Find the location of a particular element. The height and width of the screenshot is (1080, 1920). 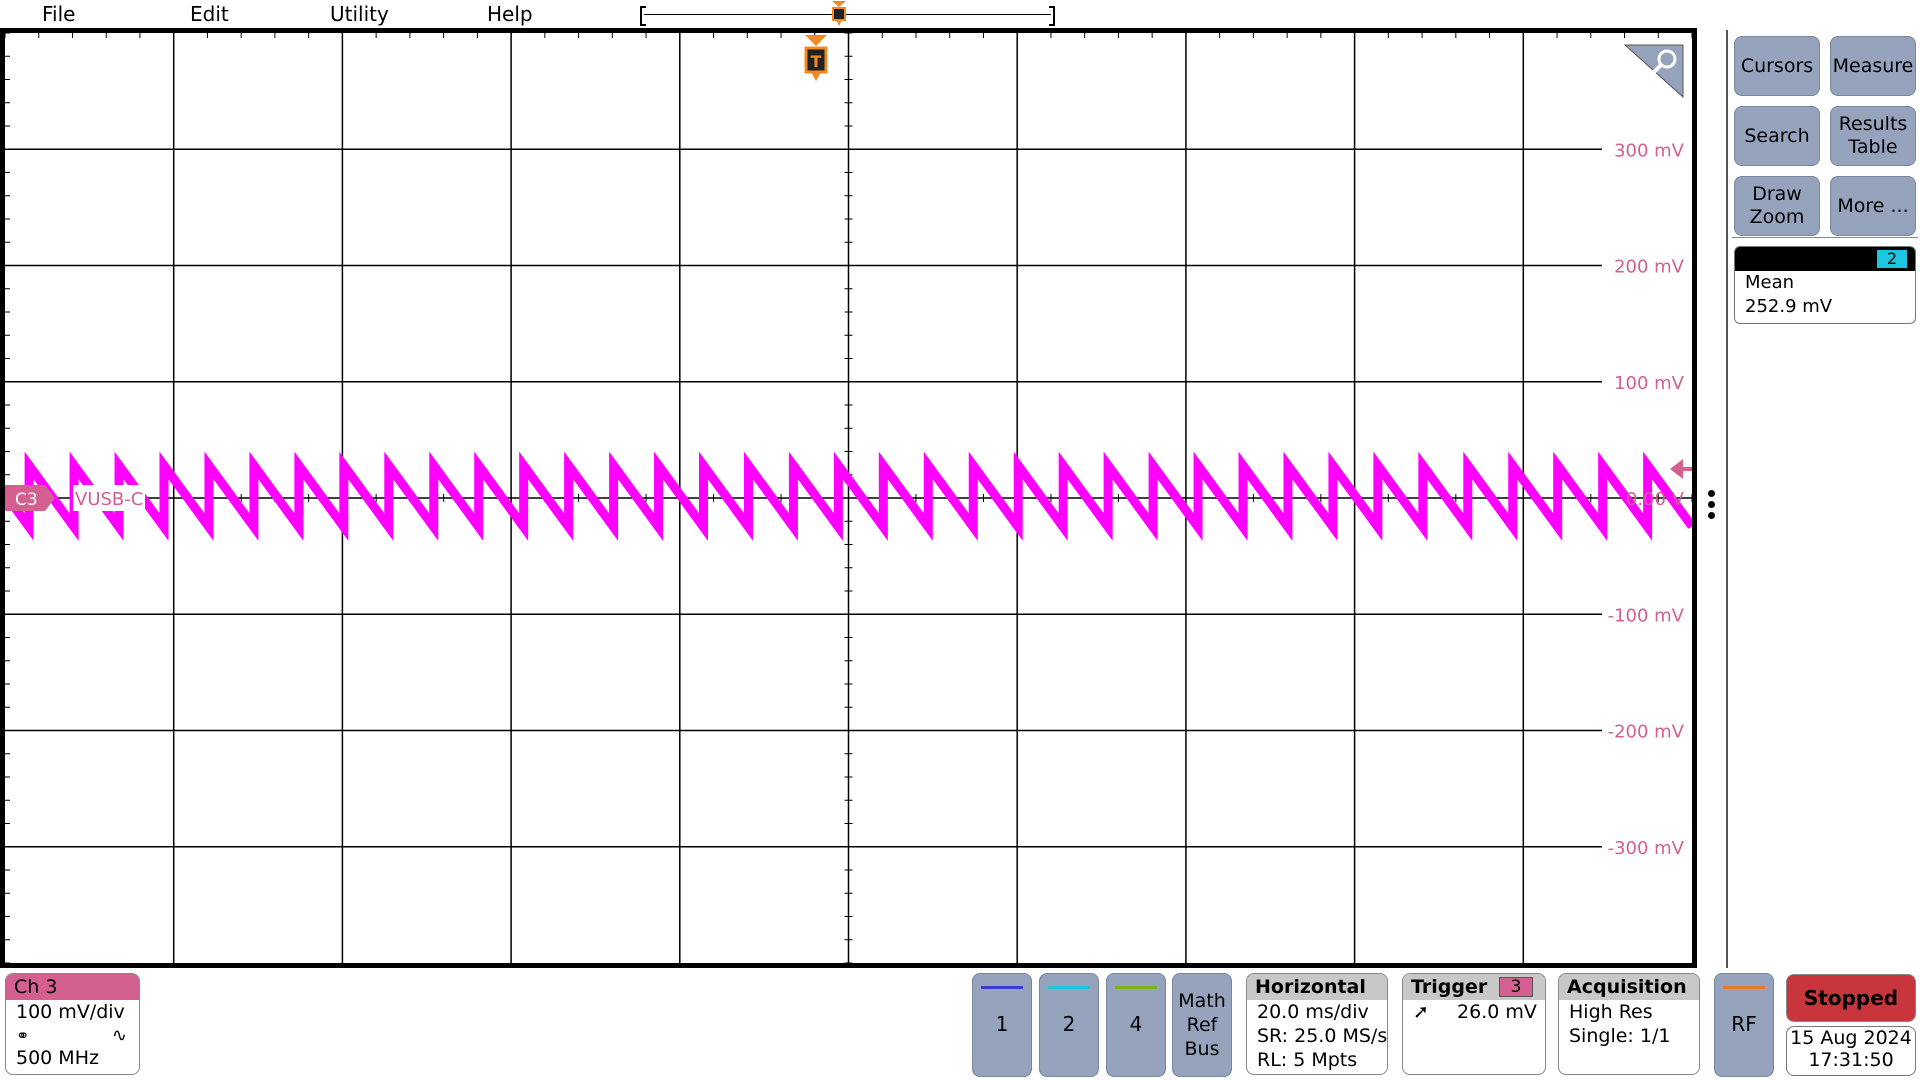

rf-color-bar is located at coordinates (1744, 987).